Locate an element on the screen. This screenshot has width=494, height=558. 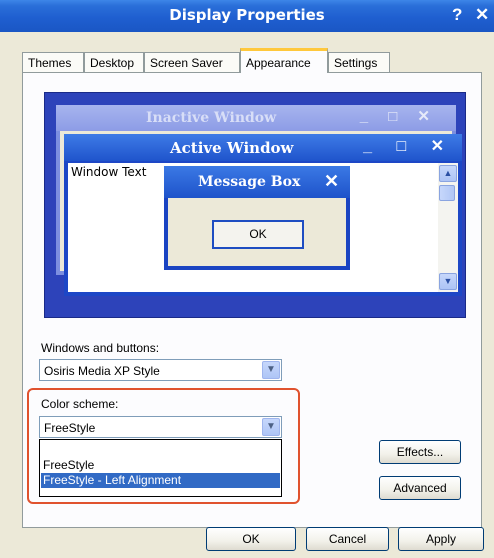
windows-and-buttons-value: Osiris Media XP Style is located at coordinates (102, 371).